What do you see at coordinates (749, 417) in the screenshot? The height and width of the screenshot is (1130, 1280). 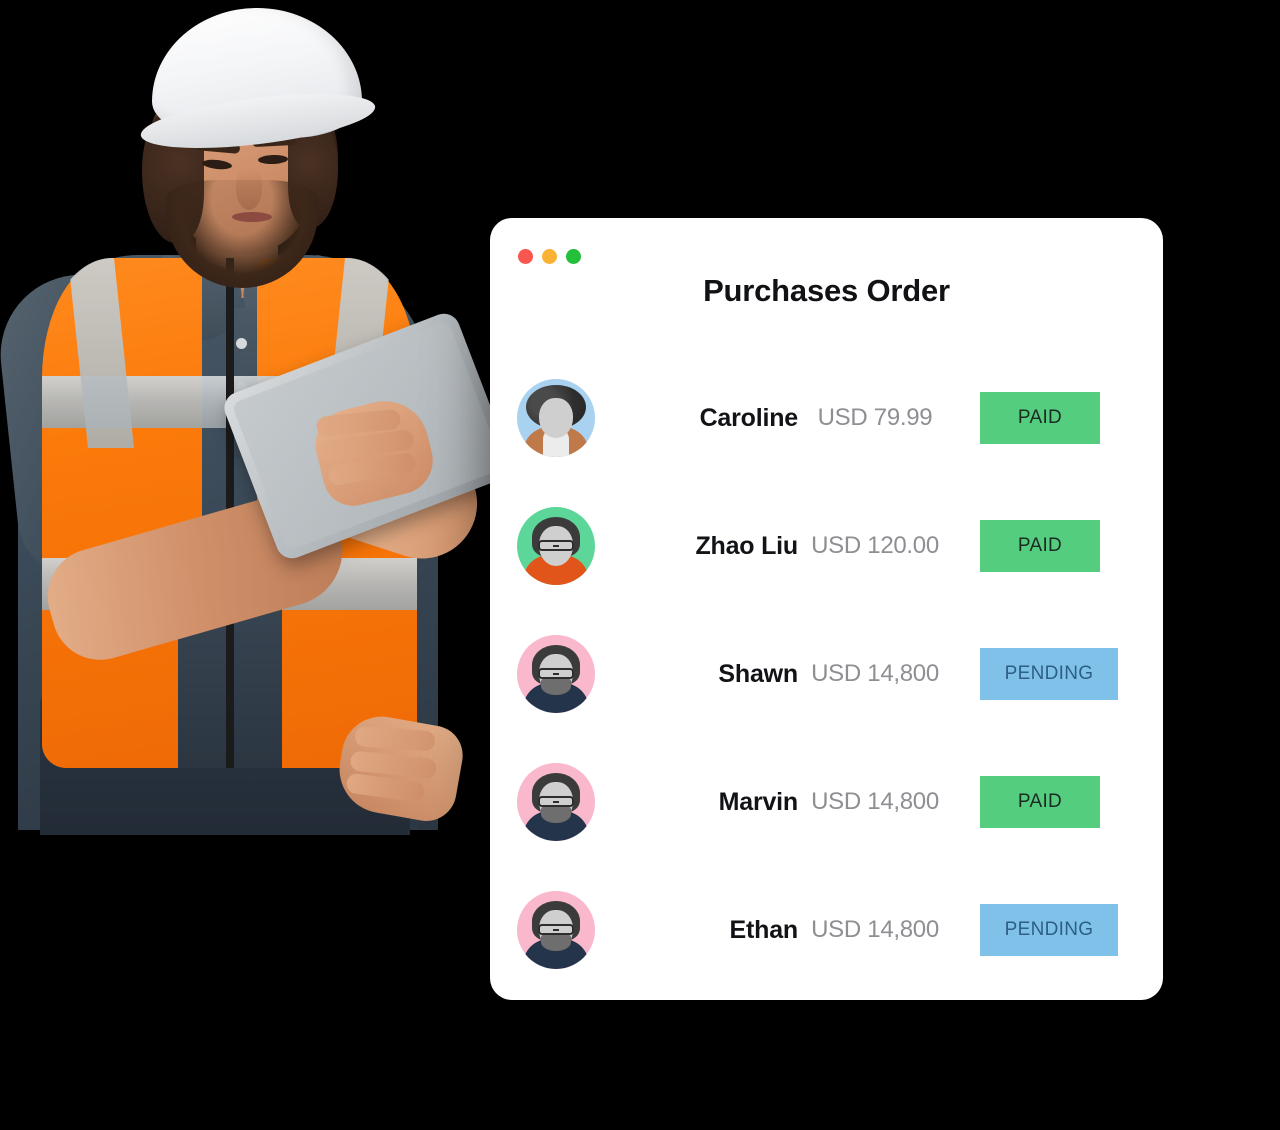 I see `order-customer-name: Caroline` at bounding box center [749, 417].